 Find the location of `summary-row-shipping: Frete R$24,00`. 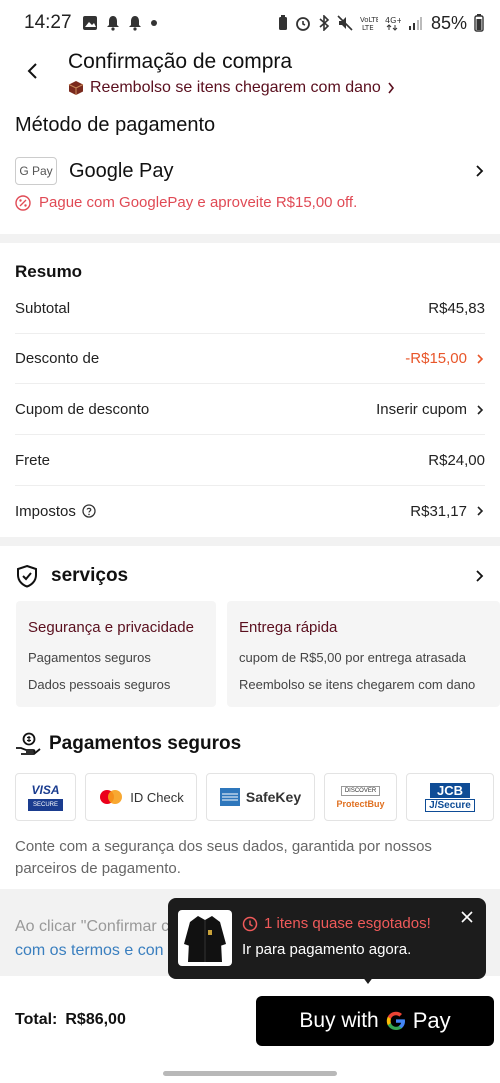

summary-row-shipping: Frete R$24,00 is located at coordinates (250, 461).